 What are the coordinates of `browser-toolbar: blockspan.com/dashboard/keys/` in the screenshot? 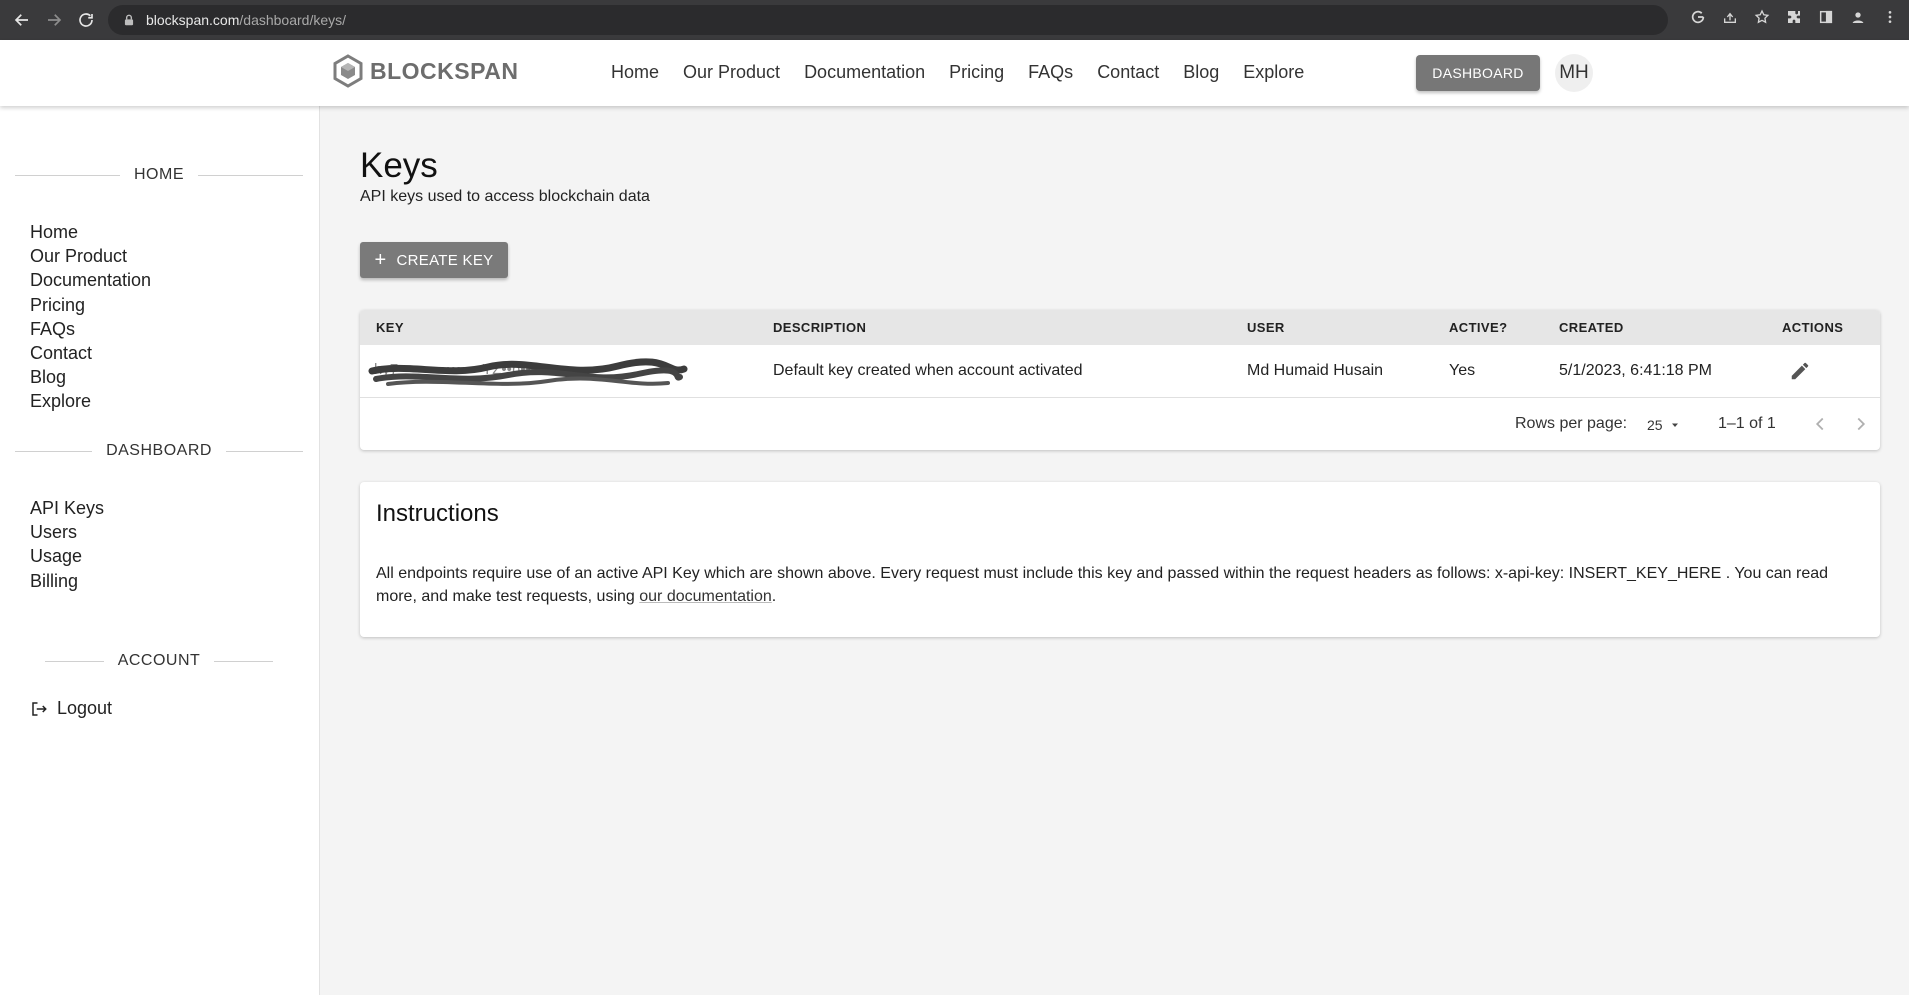 It's located at (954, 20).